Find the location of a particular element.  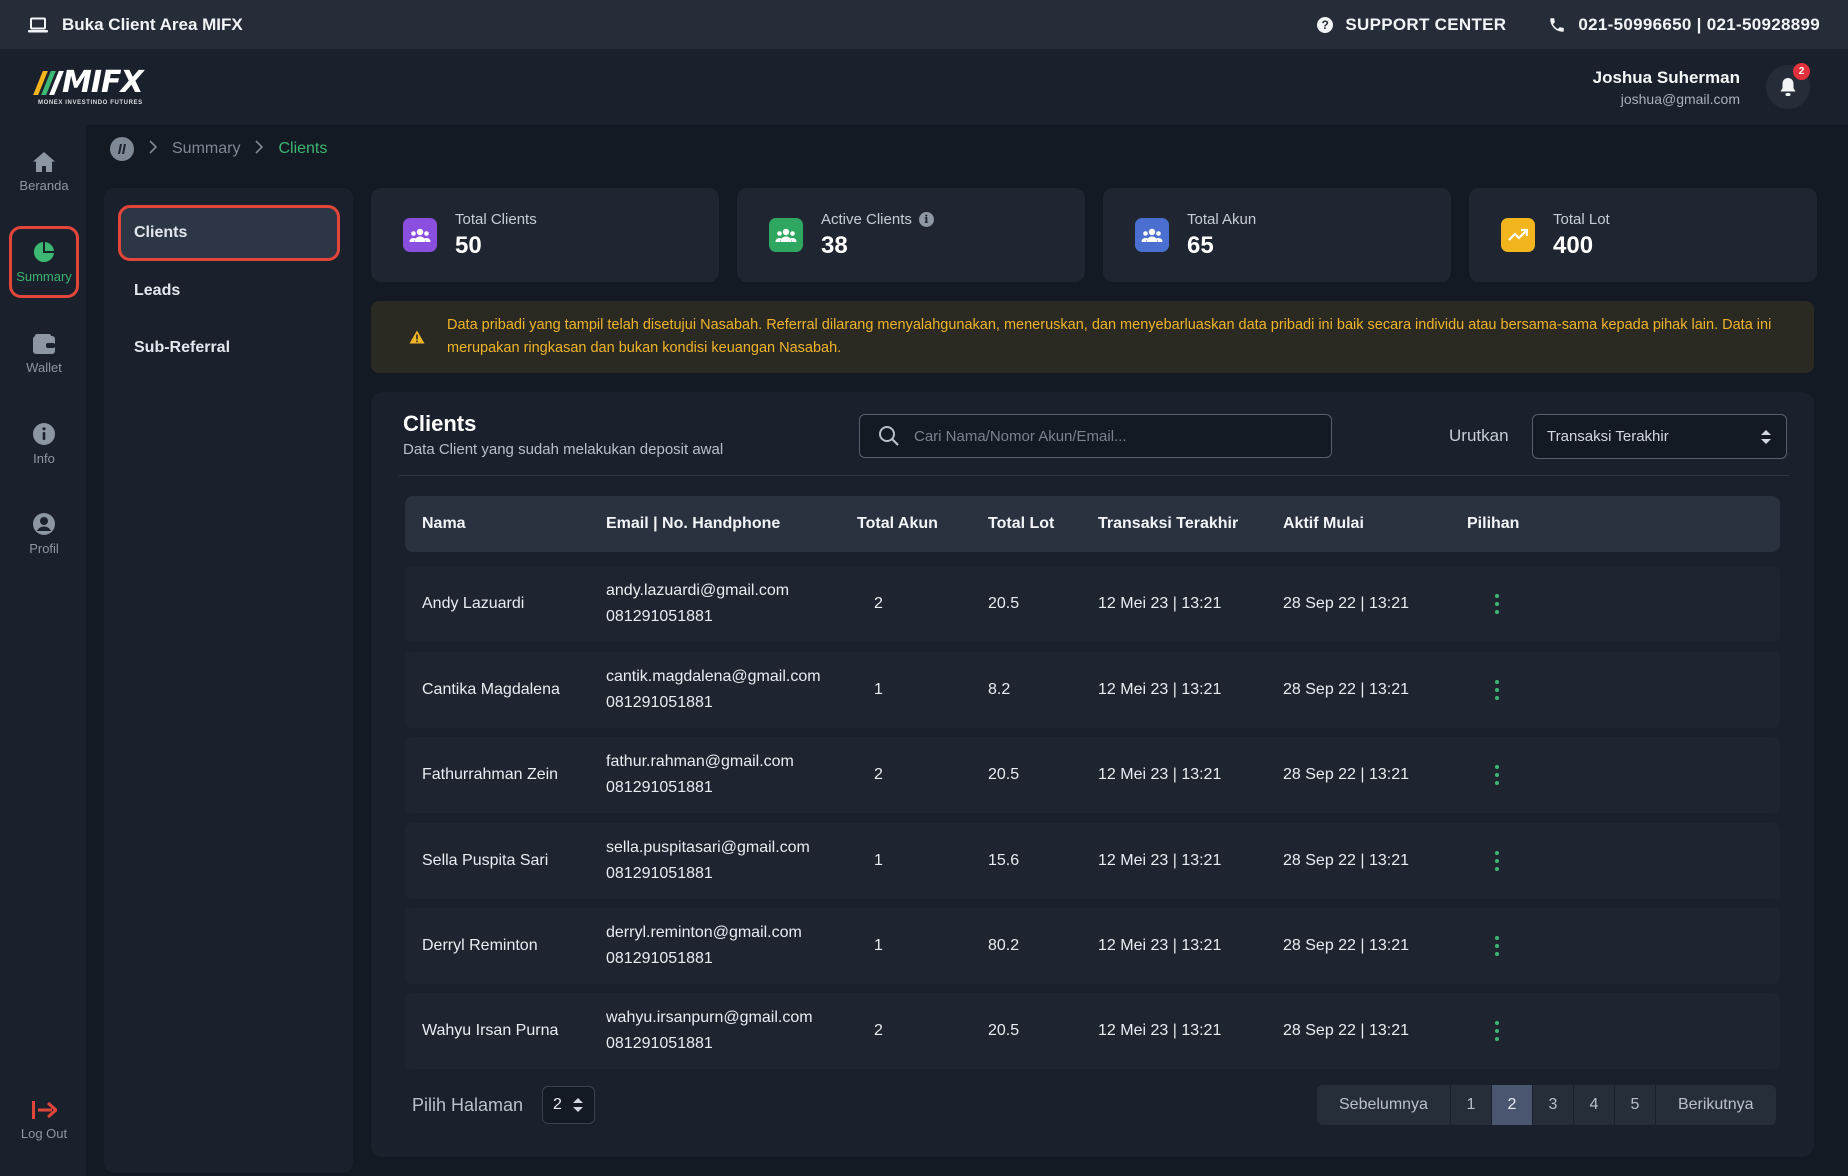

subnav-item-clients: Clients is located at coordinates (229, 233).